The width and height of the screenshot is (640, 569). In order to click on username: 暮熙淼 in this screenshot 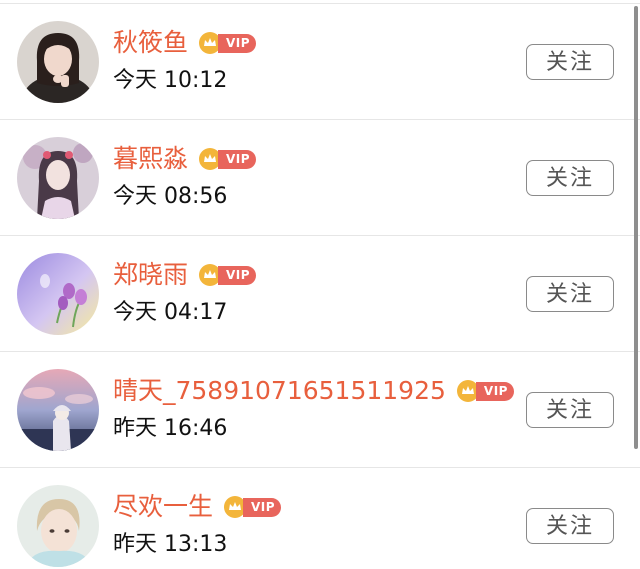, I will do `click(150, 159)`.